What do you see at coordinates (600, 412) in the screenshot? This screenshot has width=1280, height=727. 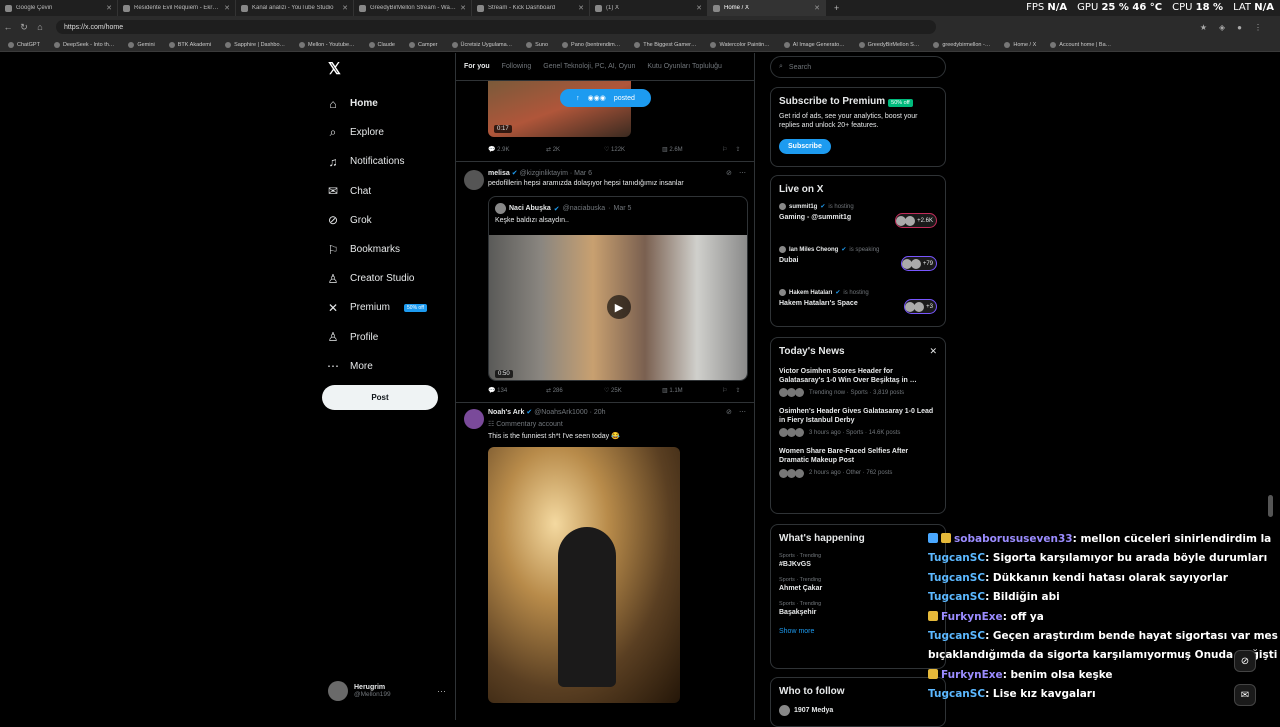 I see `post-time: 20h` at bounding box center [600, 412].